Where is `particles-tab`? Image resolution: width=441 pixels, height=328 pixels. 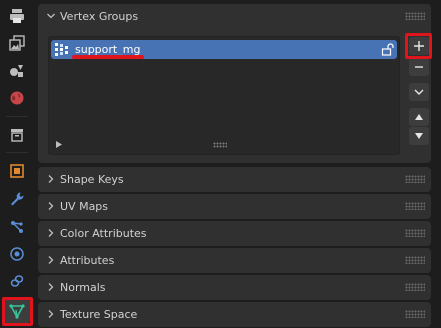 particles-tab is located at coordinates (17, 227).